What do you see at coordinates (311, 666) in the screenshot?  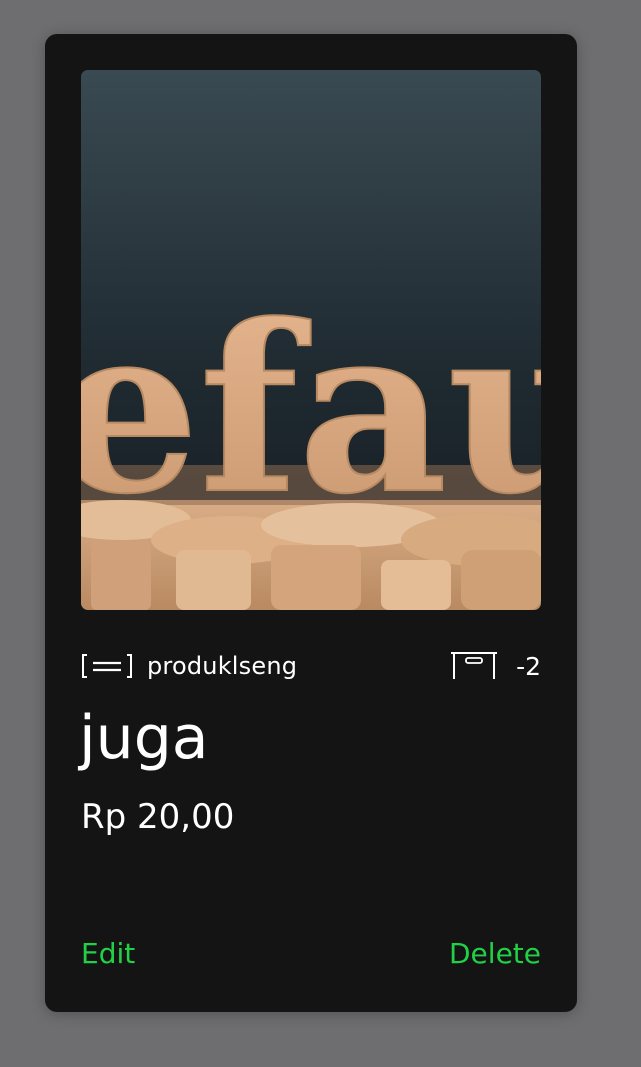 I see `product-meta-row: produklseng -2` at bounding box center [311, 666].